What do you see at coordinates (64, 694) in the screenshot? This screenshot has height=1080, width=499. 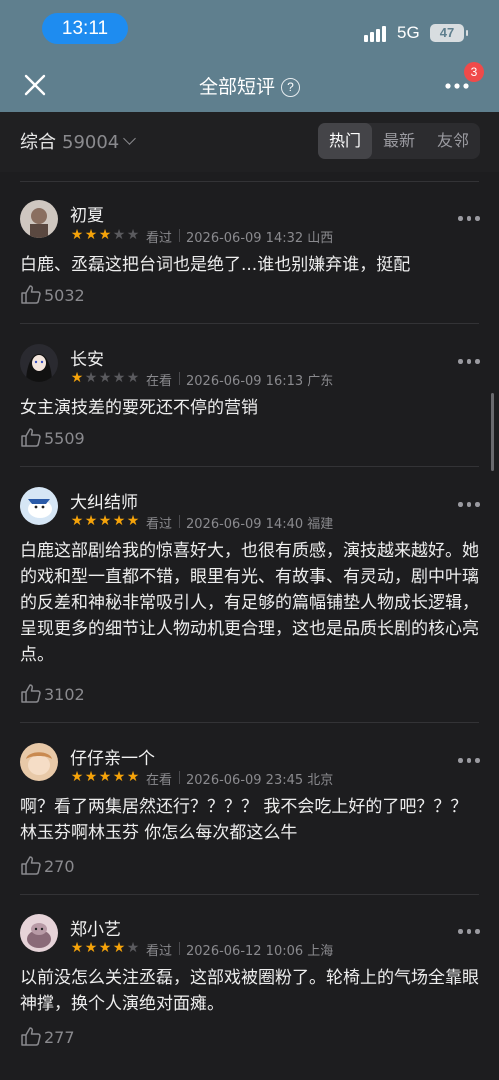 I see `like-count: 3102` at bounding box center [64, 694].